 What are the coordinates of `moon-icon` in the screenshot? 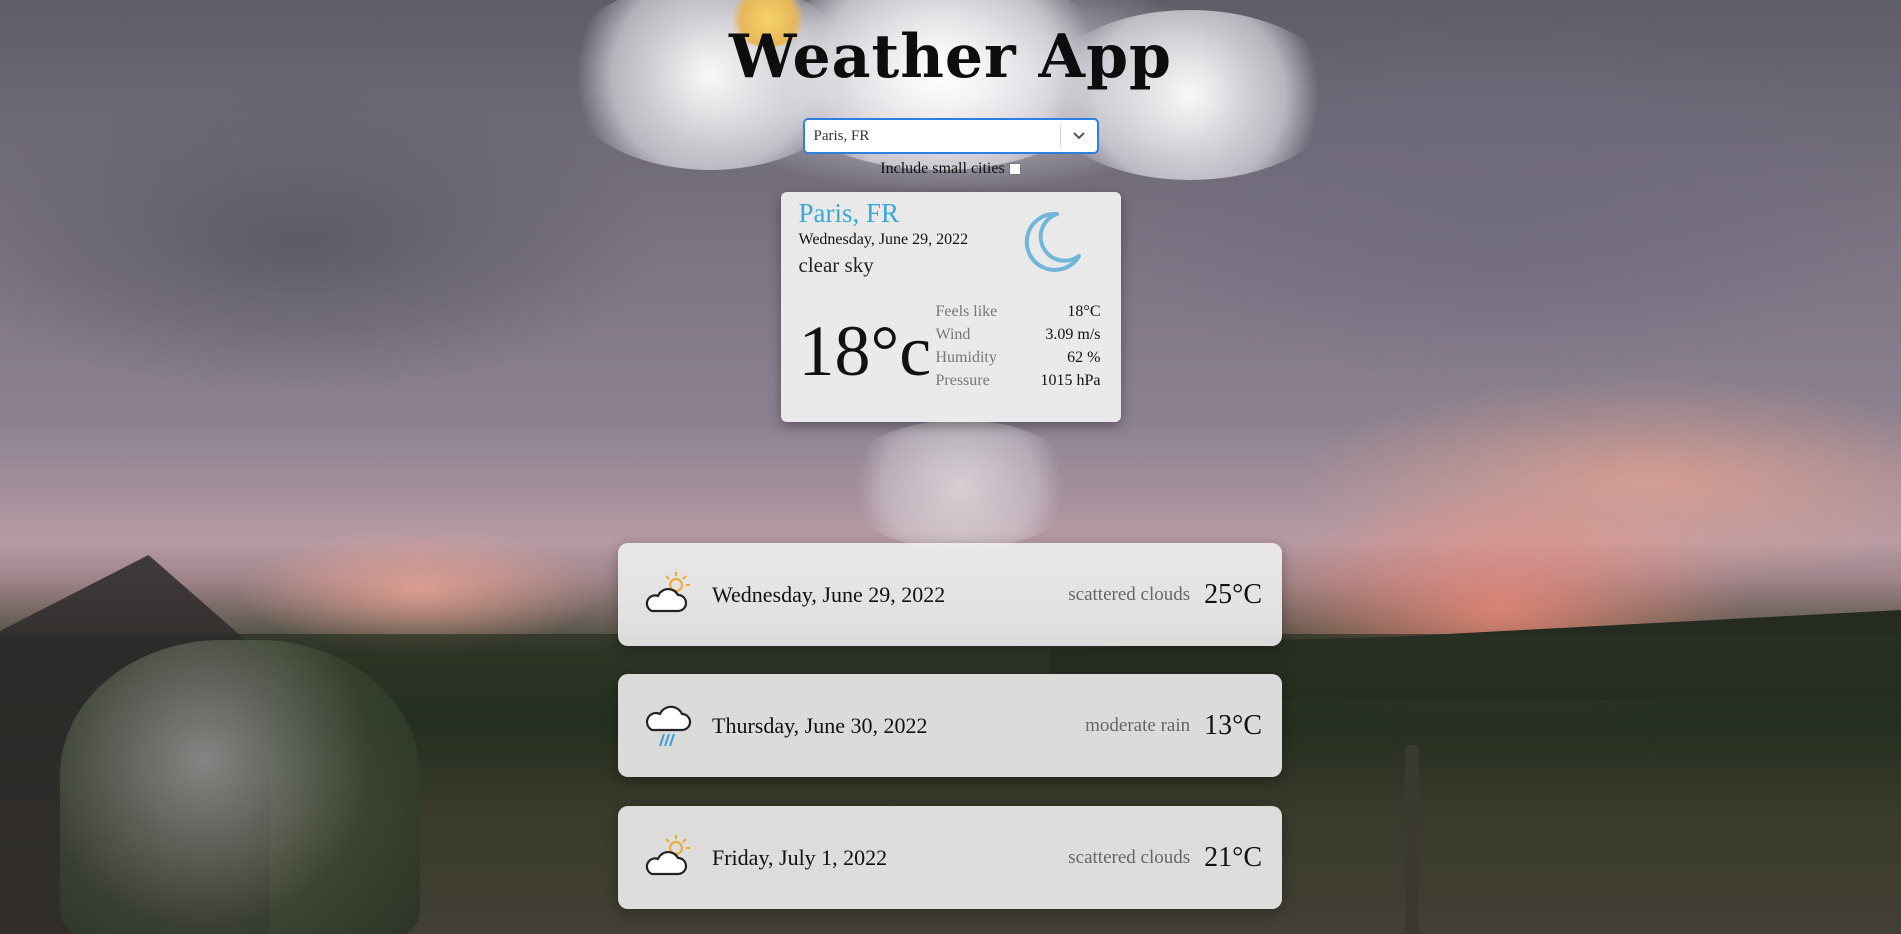 It's located at (1051, 244).